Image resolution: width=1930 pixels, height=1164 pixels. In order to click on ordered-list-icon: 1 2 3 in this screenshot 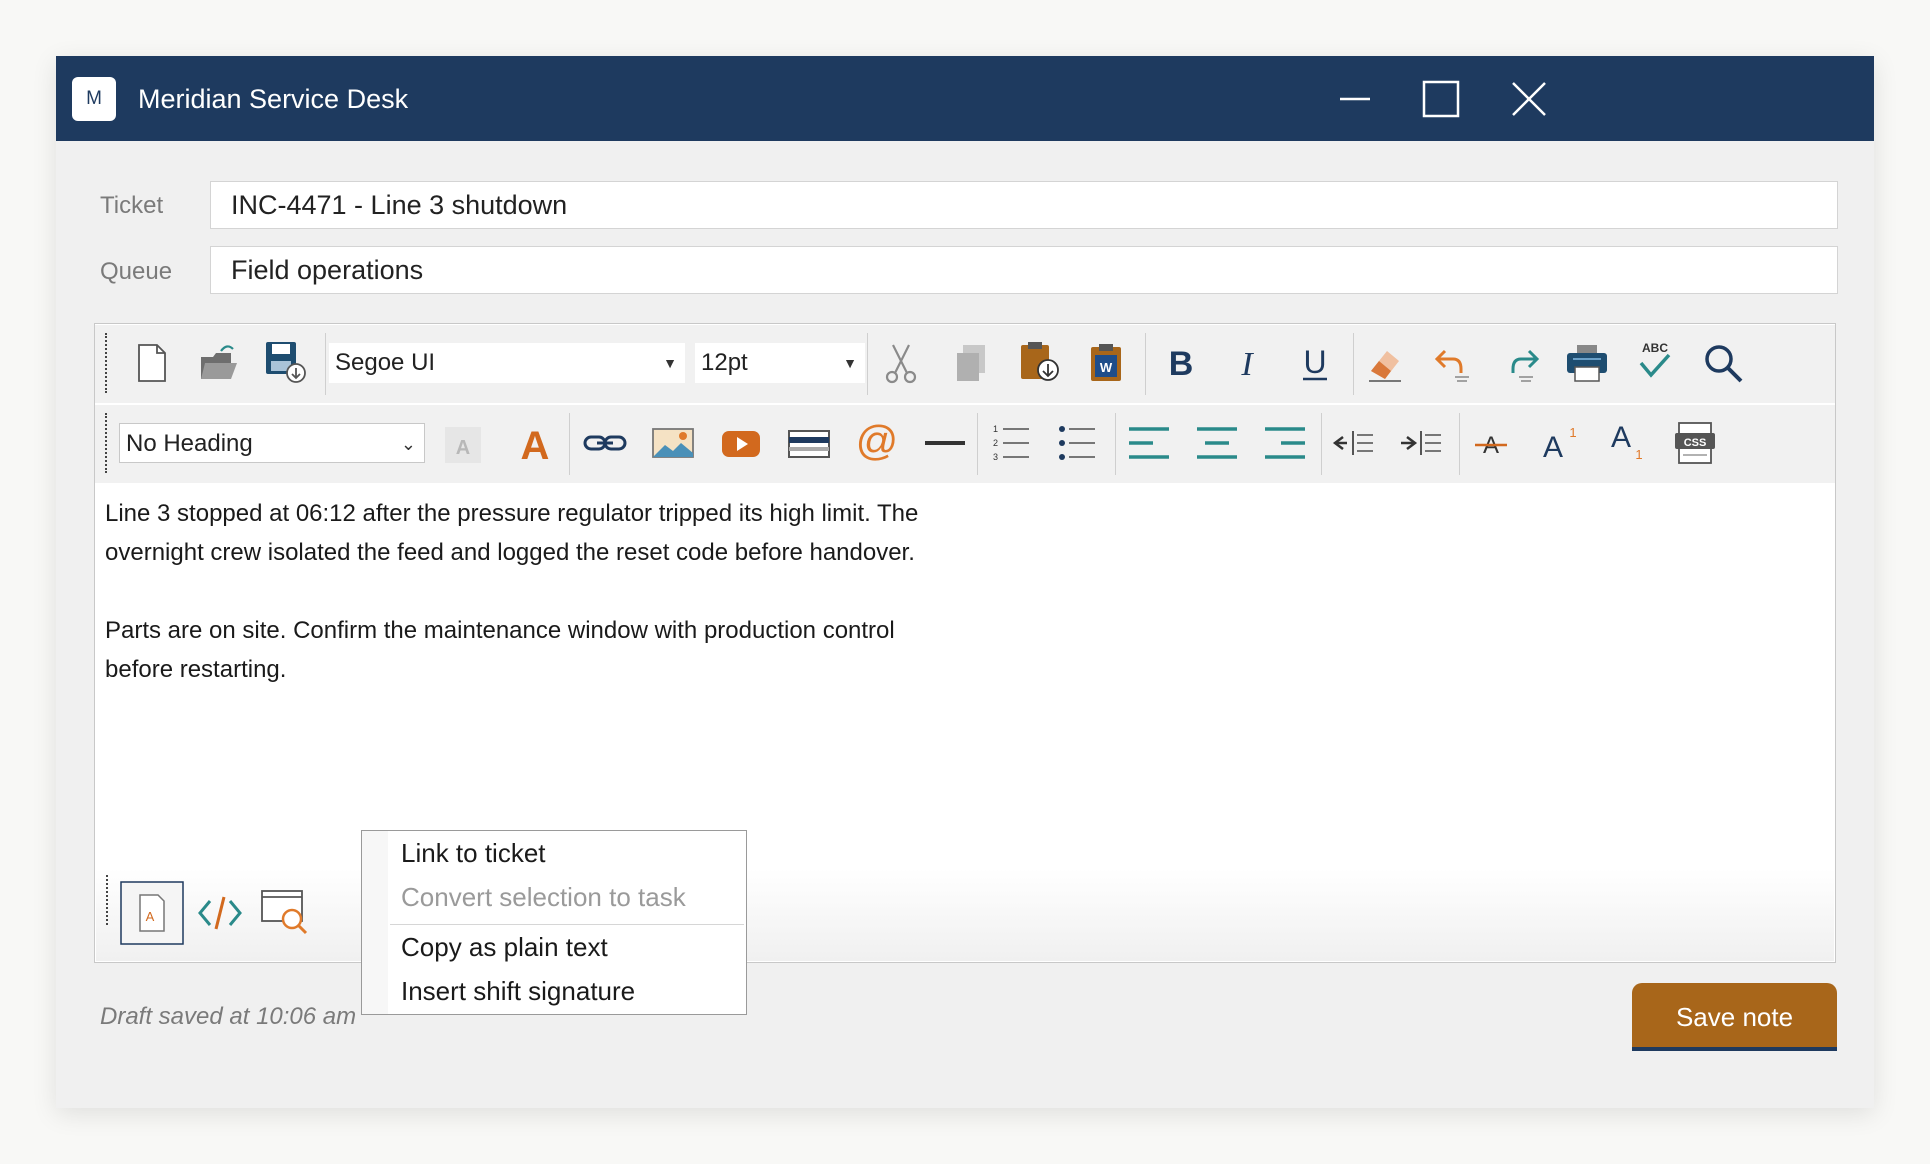, I will do `click(1011, 443)`.